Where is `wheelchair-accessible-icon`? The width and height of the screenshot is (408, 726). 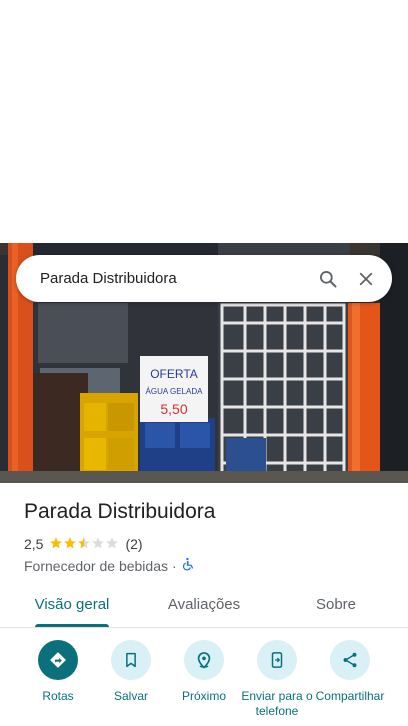 wheelchair-accessible-icon is located at coordinates (188, 565).